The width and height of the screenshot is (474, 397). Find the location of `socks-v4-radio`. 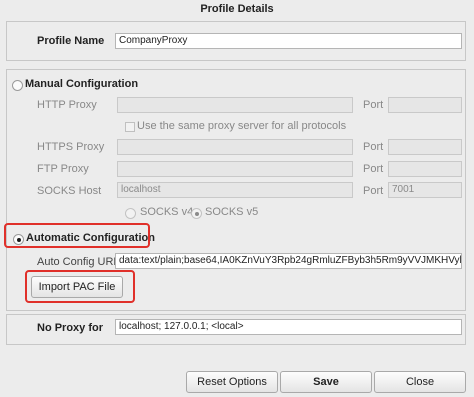

socks-v4-radio is located at coordinates (130, 213).